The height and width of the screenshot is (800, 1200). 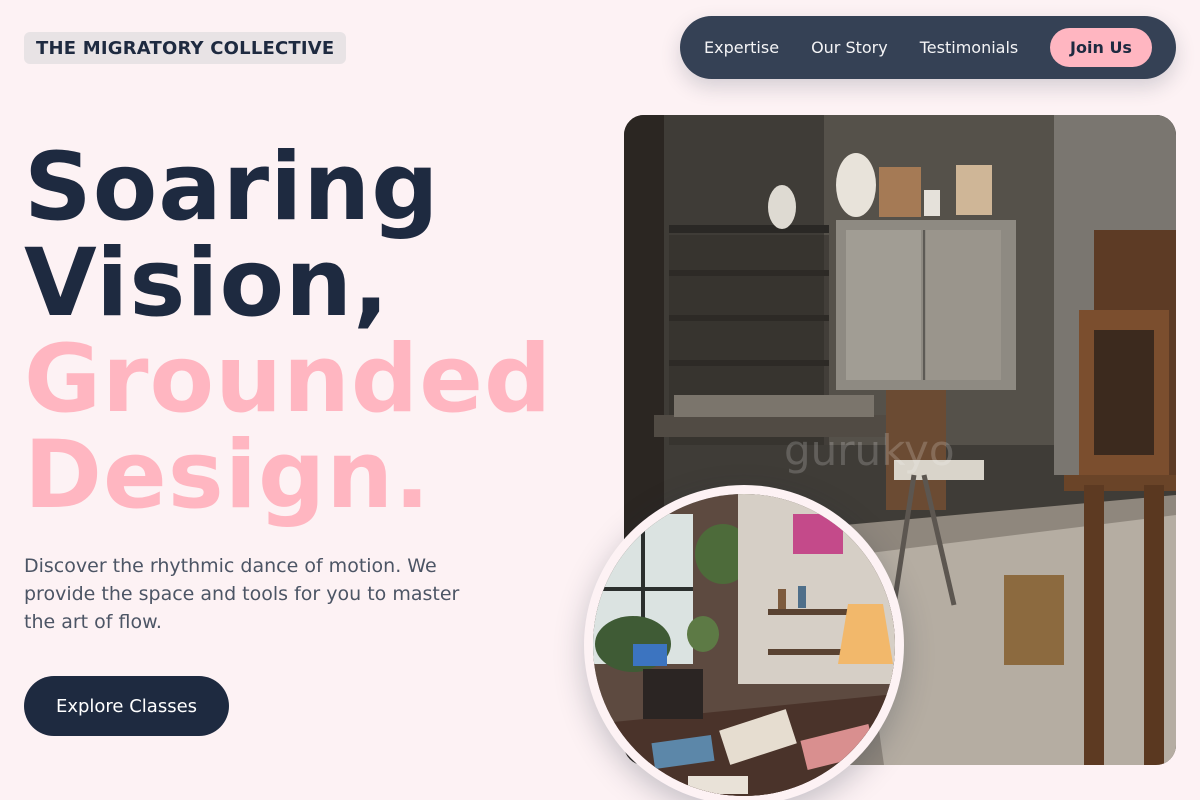 I want to click on circle-photo-frame, so click(x=744, y=642).